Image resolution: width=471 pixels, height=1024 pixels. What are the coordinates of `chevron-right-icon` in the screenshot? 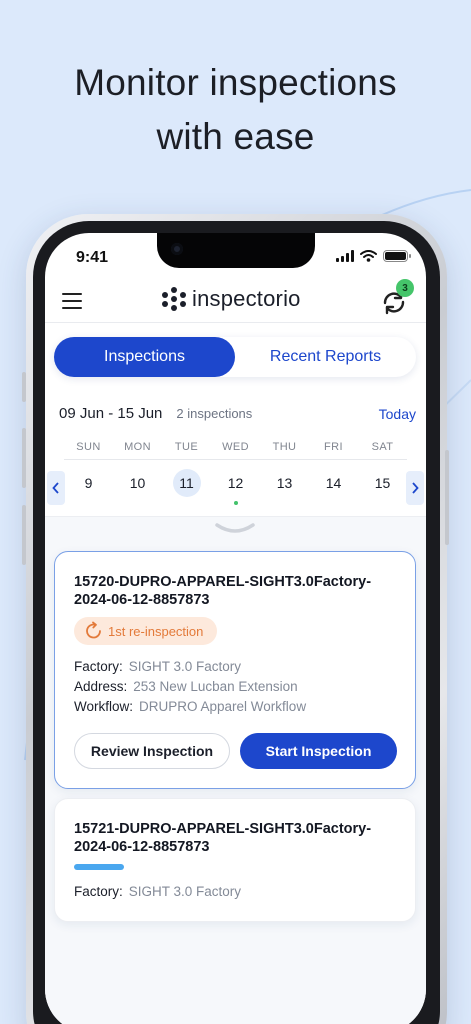 It's located at (415, 488).